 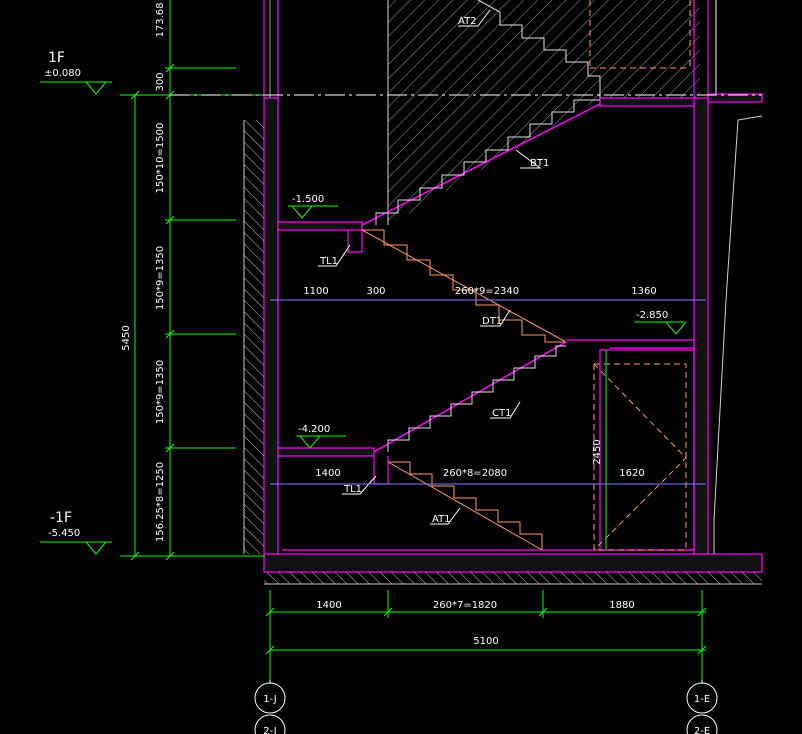 What do you see at coordinates (492, 321) in the screenshot?
I see `stair-label-dt1: DT1` at bounding box center [492, 321].